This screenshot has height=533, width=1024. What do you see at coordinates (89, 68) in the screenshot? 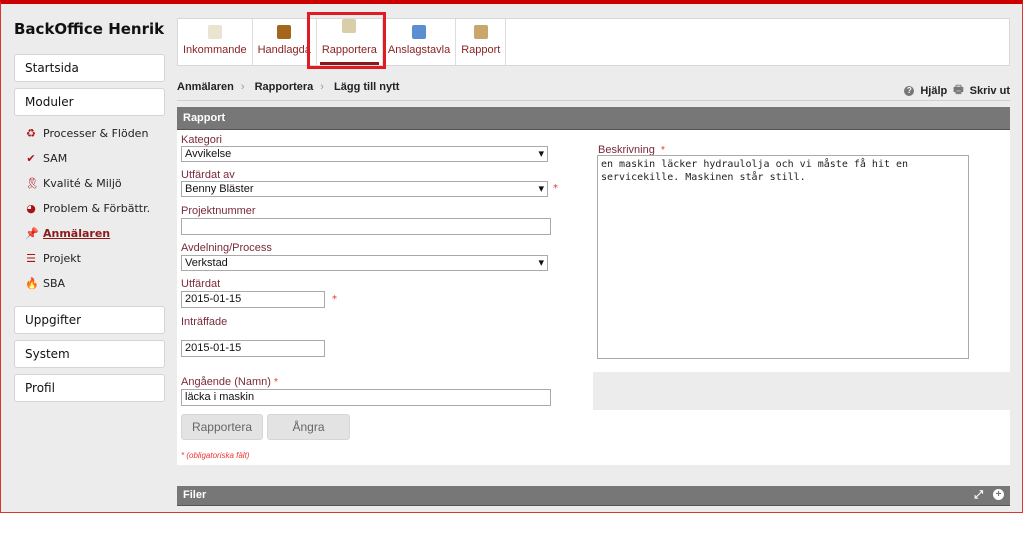
I see `nav-startsida: Startsida` at bounding box center [89, 68].